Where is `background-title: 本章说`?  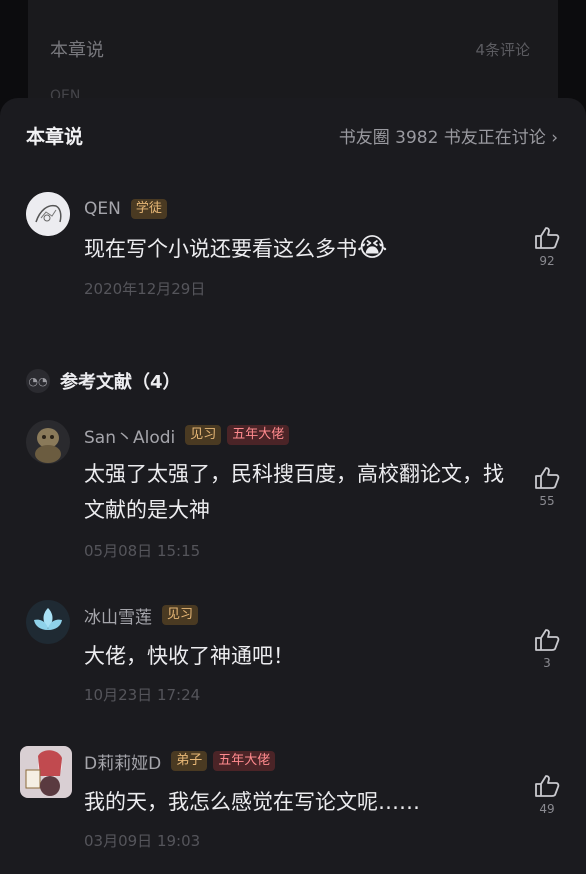
background-title: 本章说 is located at coordinates (77, 50).